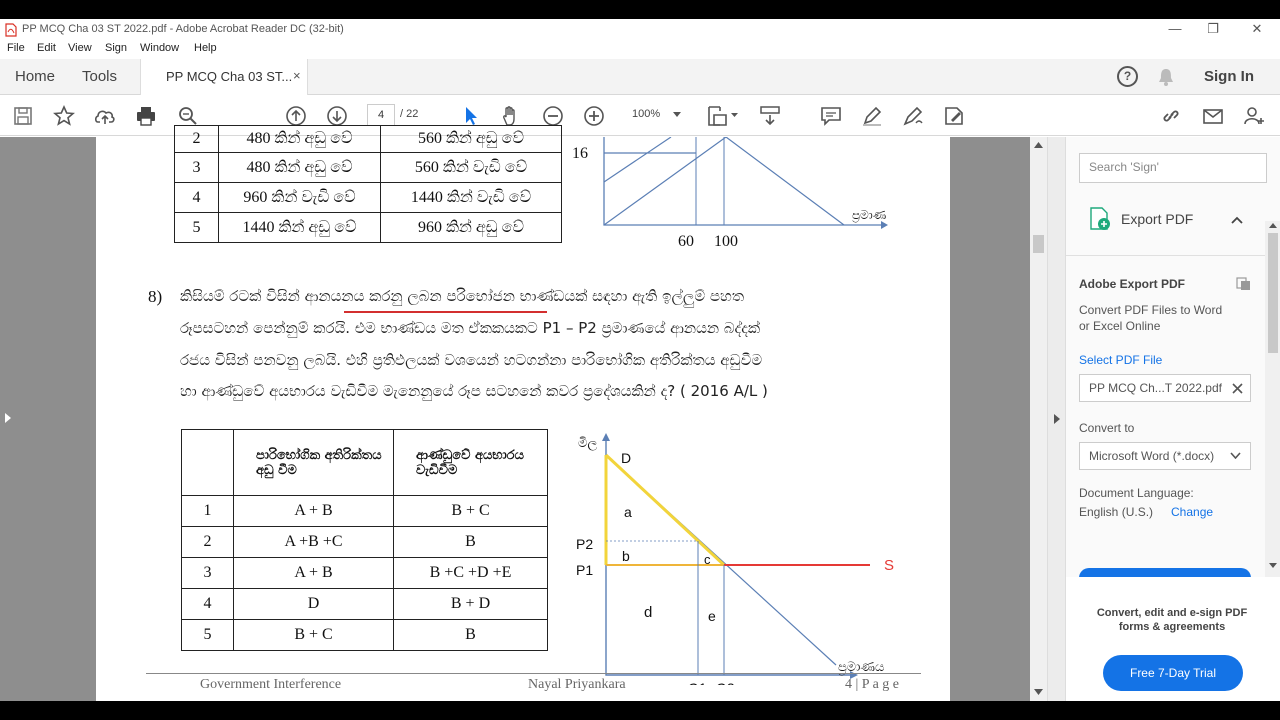 This screenshot has width=1280, height=720. I want to click on scroll-up-icon, so click(1038, 145).